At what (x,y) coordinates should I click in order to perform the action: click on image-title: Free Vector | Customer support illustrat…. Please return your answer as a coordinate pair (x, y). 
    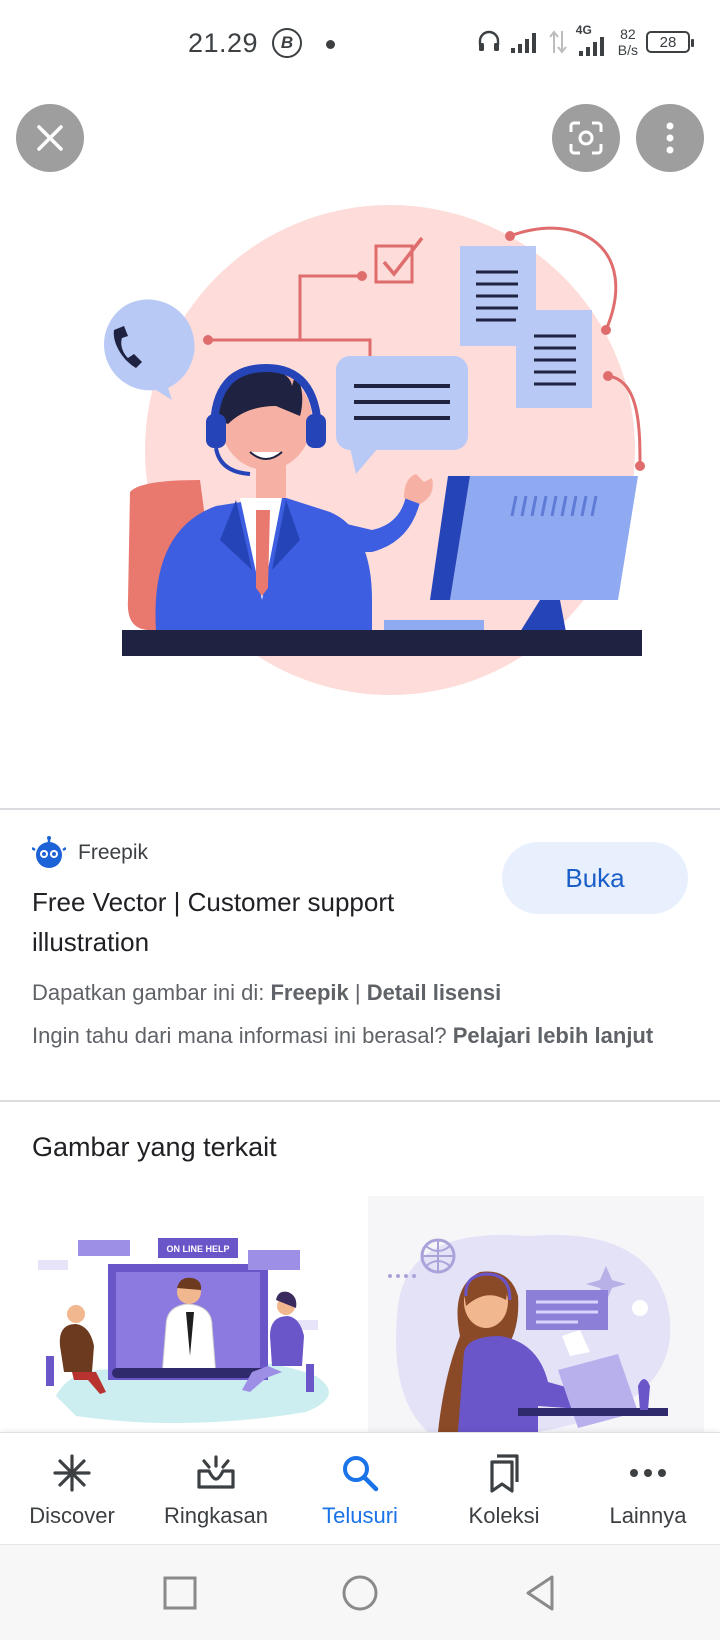
    Looking at the image, I should click on (252, 922).